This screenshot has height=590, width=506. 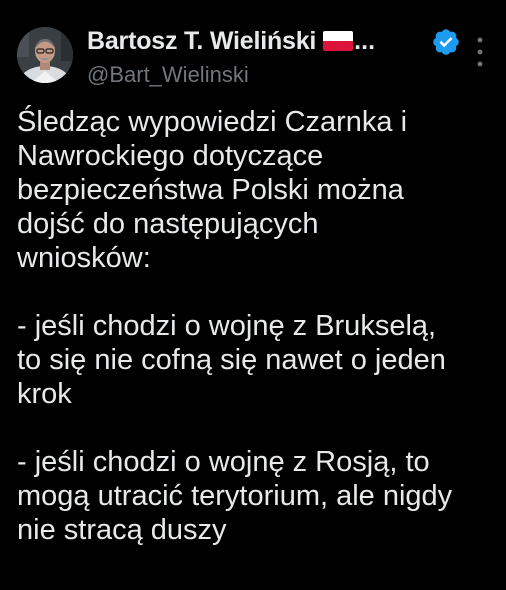 What do you see at coordinates (84, 258) in the screenshot?
I see `tweet-line: wniosków:` at bounding box center [84, 258].